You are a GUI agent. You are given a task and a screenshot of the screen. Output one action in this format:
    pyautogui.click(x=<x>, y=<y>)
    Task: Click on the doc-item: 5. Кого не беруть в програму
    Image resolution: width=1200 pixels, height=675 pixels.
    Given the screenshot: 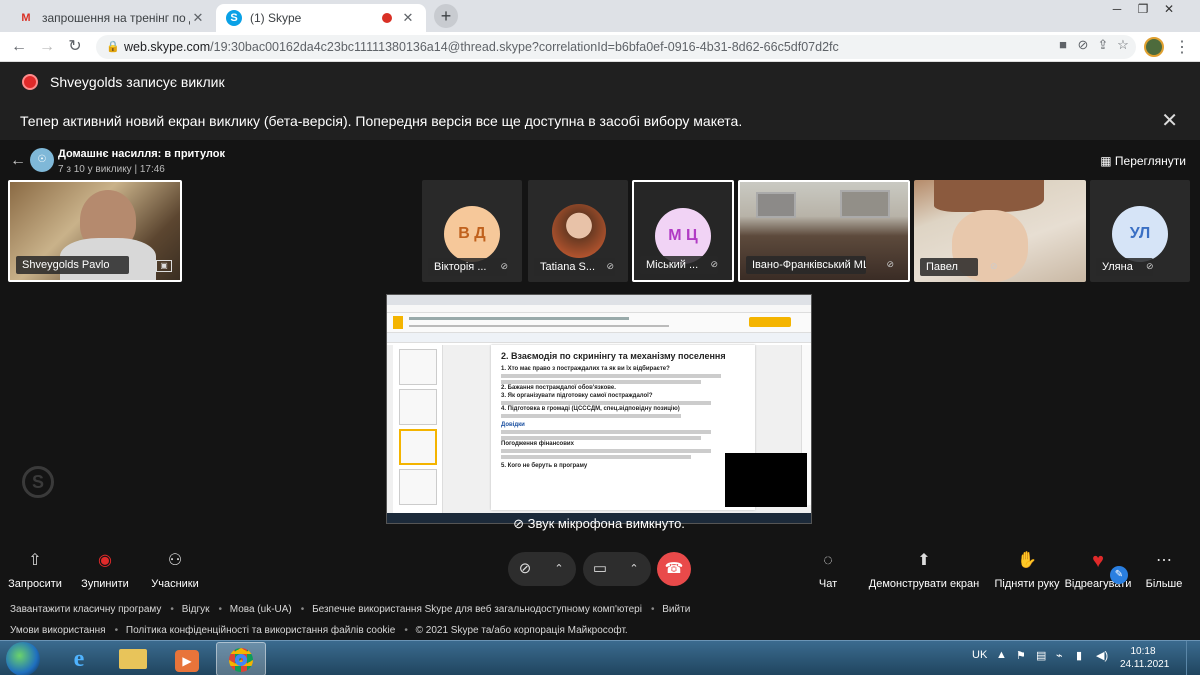 What is the action you would take?
    pyautogui.click(x=544, y=465)
    